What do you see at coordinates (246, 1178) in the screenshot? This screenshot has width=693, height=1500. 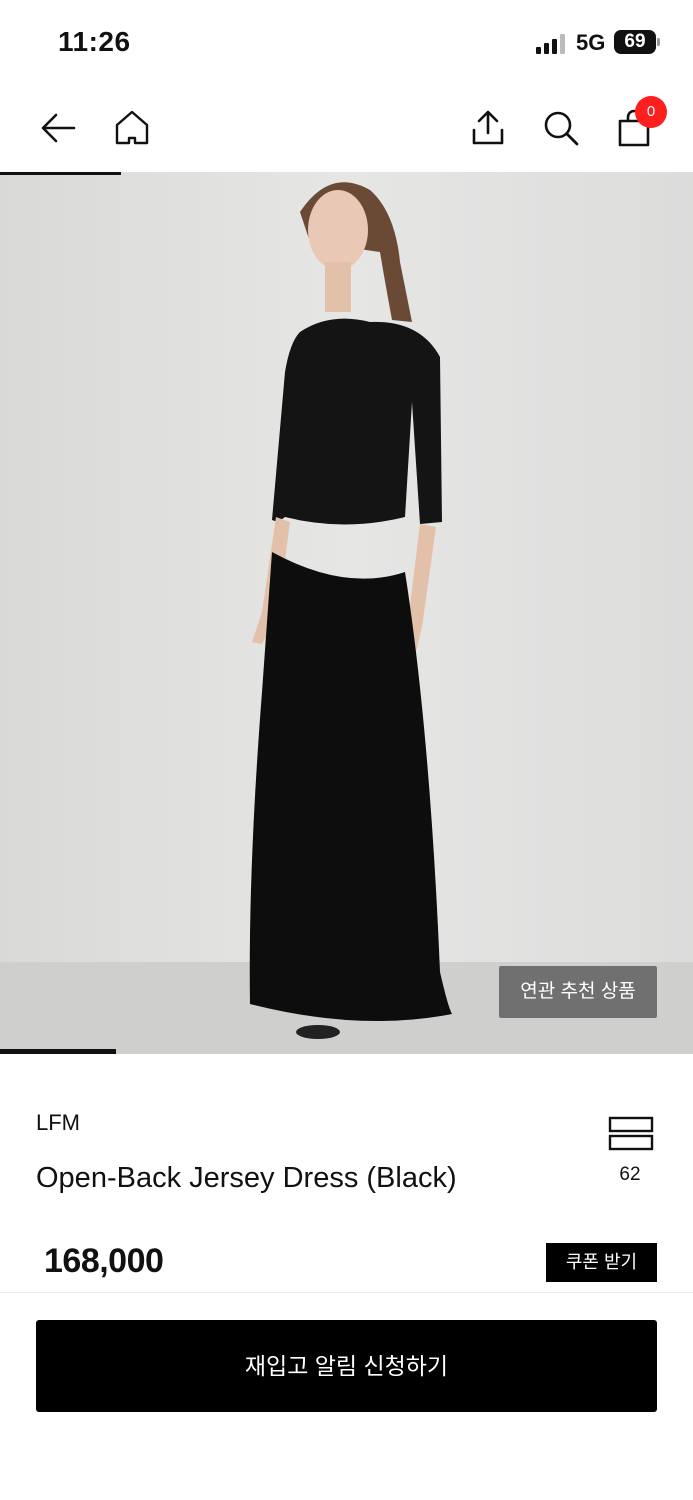 I see `product-title: Open-Back Jersey Dress (Black)` at bounding box center [246, 1178].